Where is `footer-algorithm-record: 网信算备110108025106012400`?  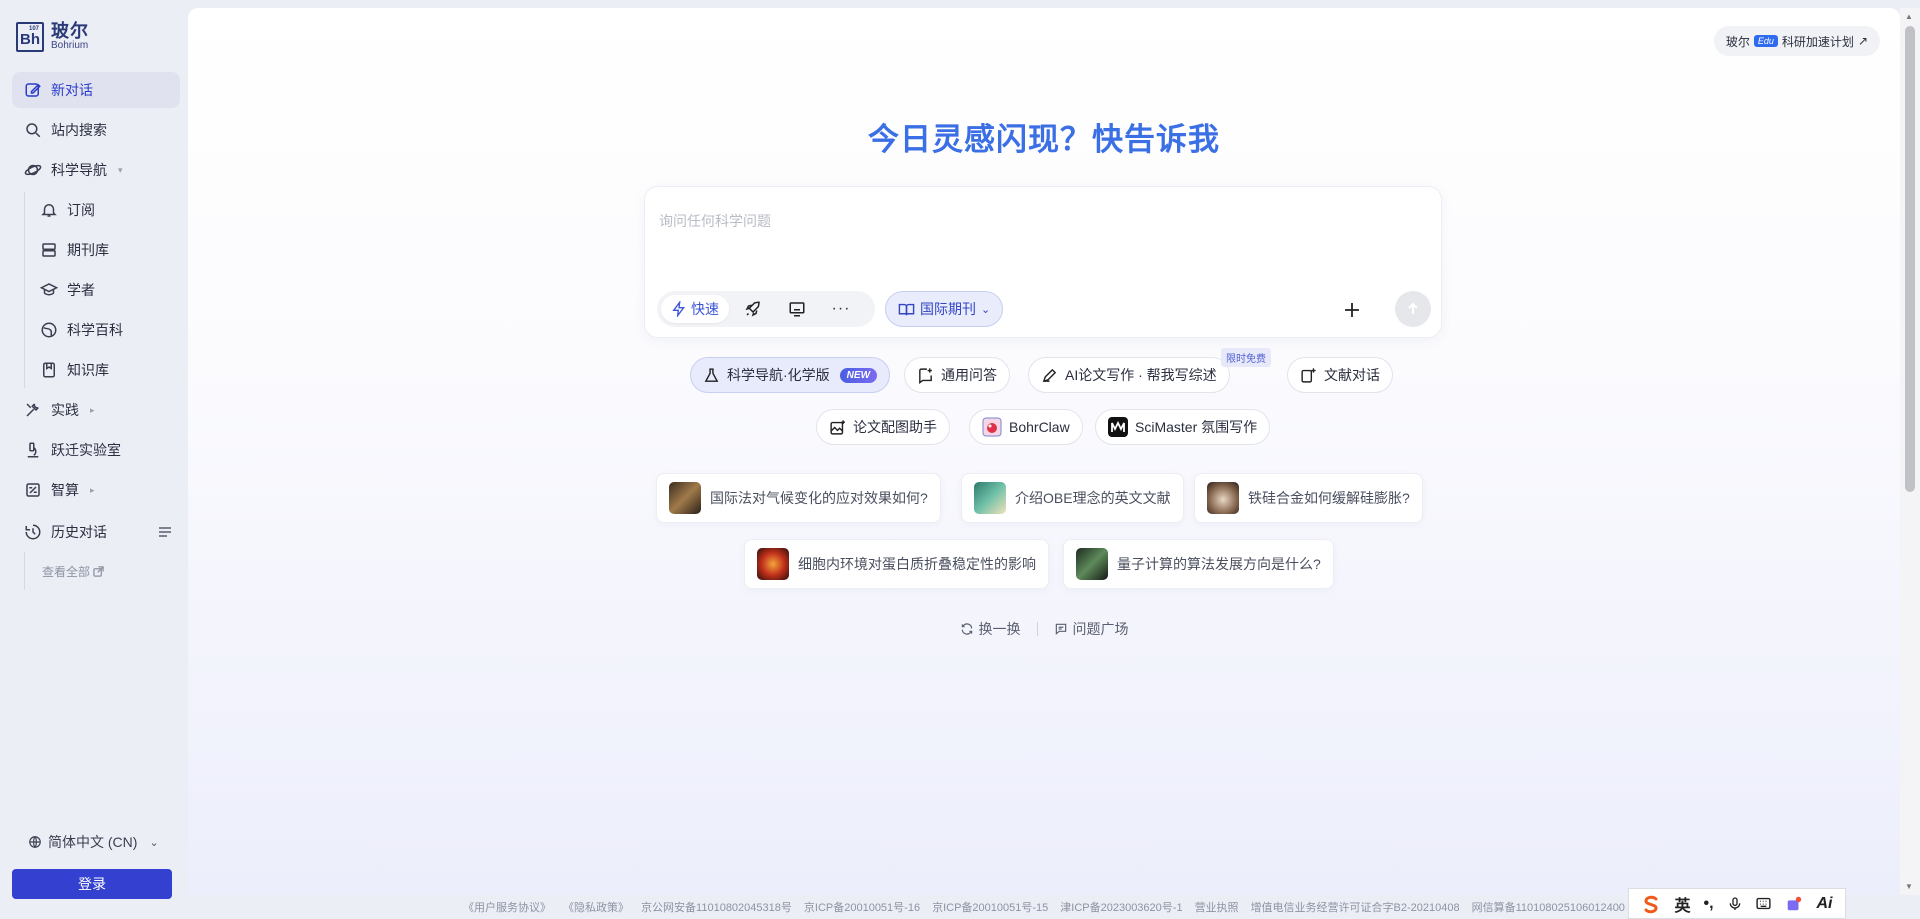
footer-algorithm-record: 网信算备110108025106012400 is located at coordinates (1548, 907).